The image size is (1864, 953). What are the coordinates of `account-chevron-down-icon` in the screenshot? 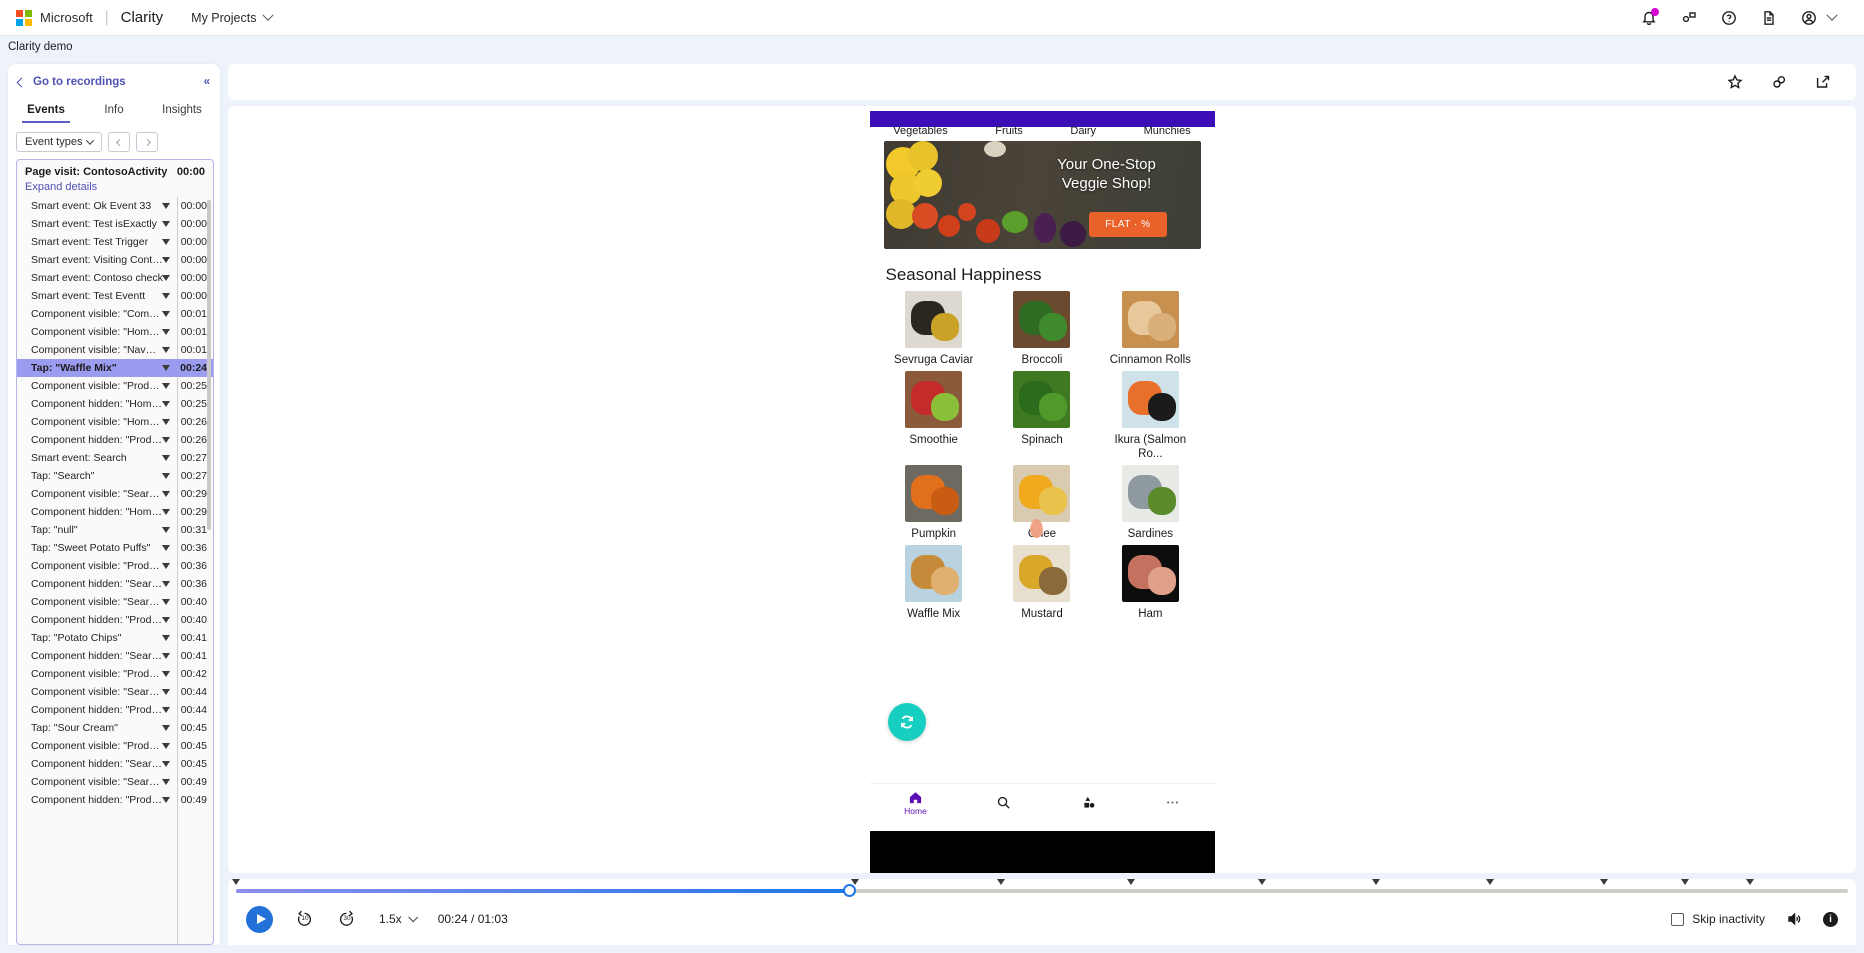 It's located at (1832, 15).